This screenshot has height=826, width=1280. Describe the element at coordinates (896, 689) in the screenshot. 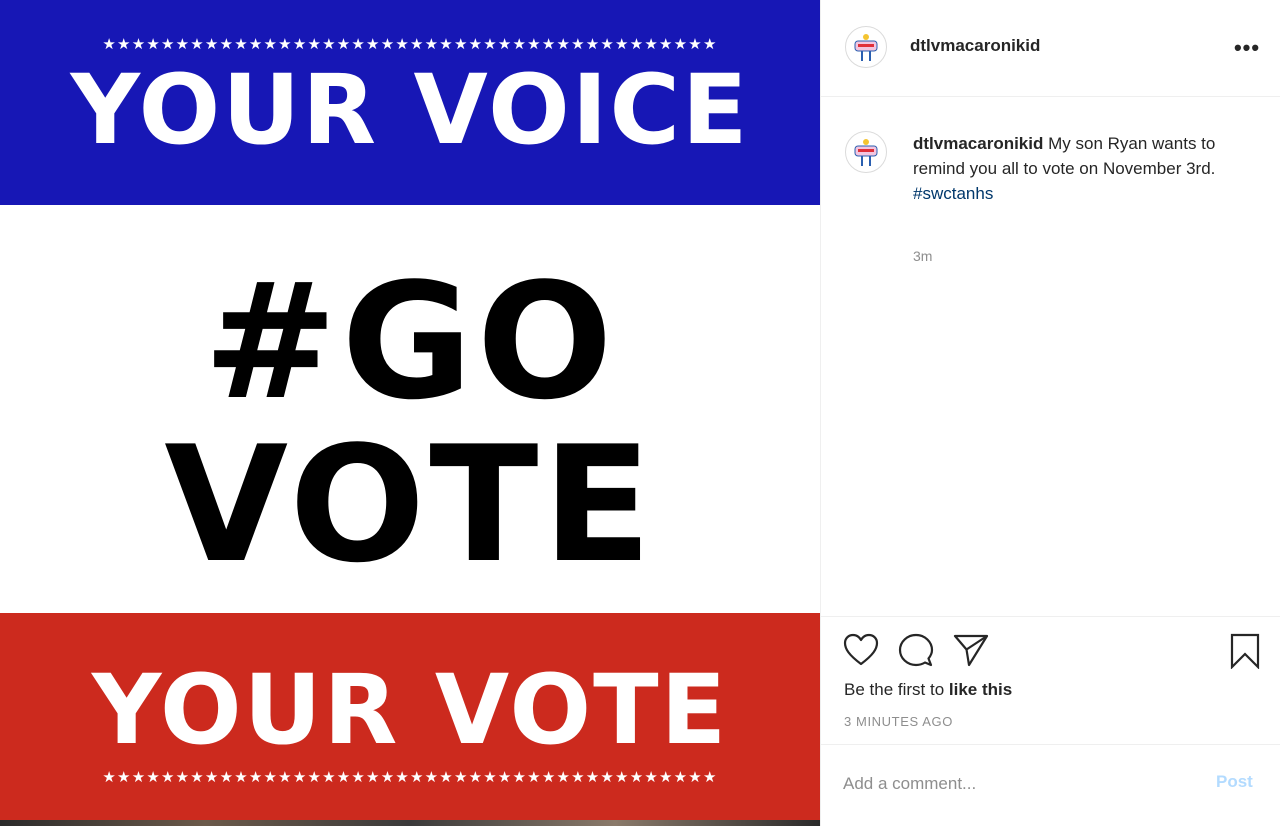

I see `likes-prefix: Be the first to` at that location.